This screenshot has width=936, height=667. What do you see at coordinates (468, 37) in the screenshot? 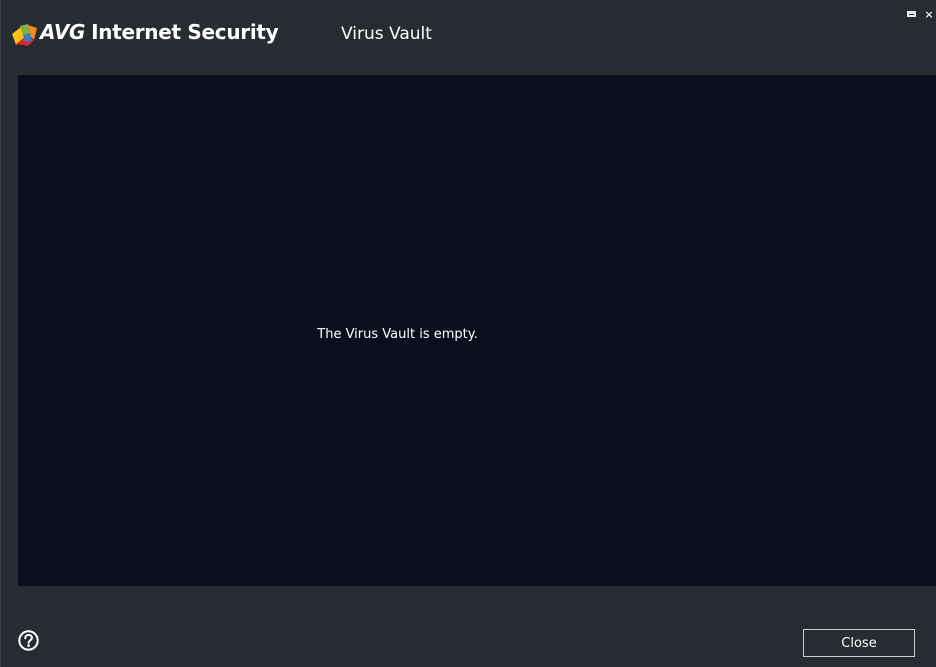
I see `title-bar: AVG Internet Security Virus Vault ×` at bounding box center [468, 37].